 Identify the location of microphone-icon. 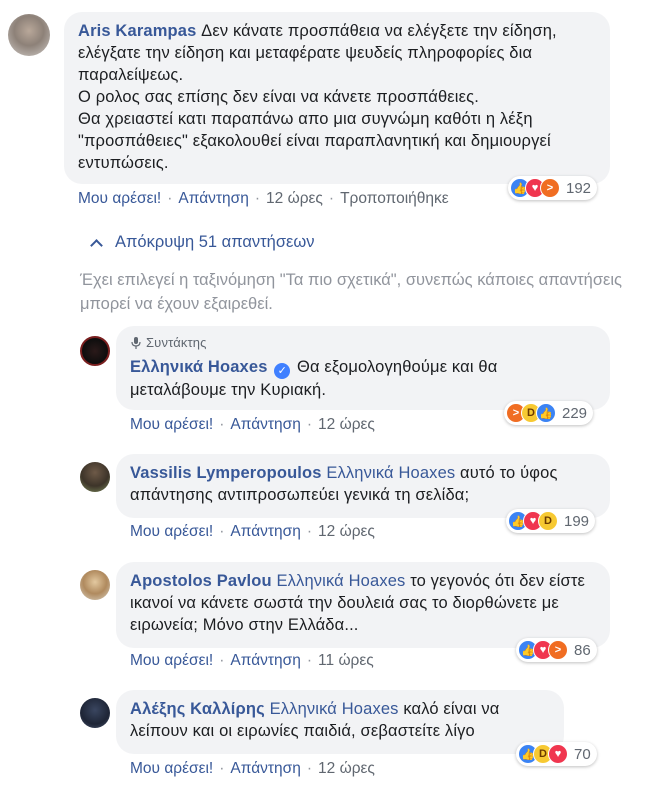
(136, 343).